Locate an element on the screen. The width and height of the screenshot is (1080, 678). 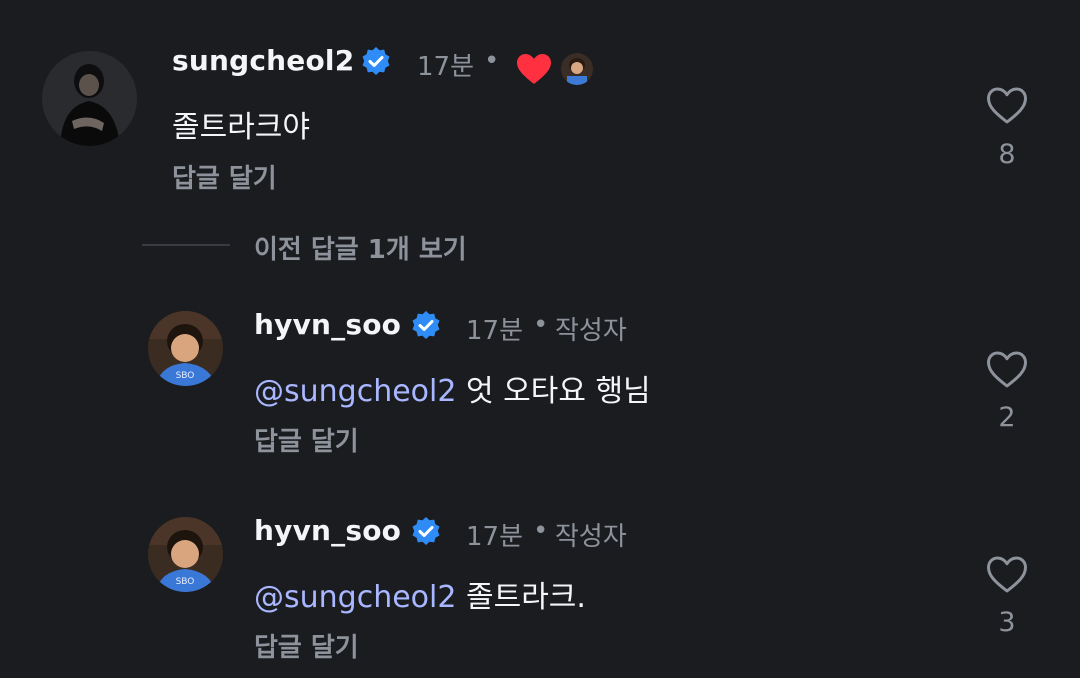
like-count: 2 is located at coordinates (1007, 417).